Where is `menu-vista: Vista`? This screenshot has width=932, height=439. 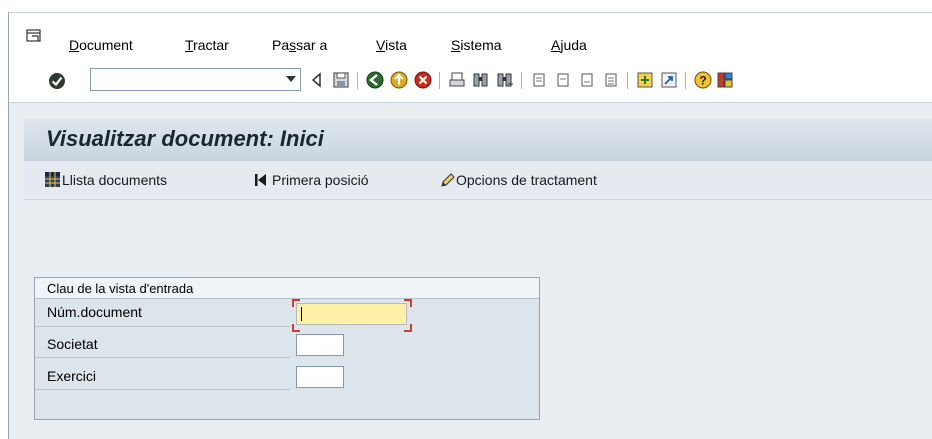
menu-vista: Vista is located at coordinates (391, 45).